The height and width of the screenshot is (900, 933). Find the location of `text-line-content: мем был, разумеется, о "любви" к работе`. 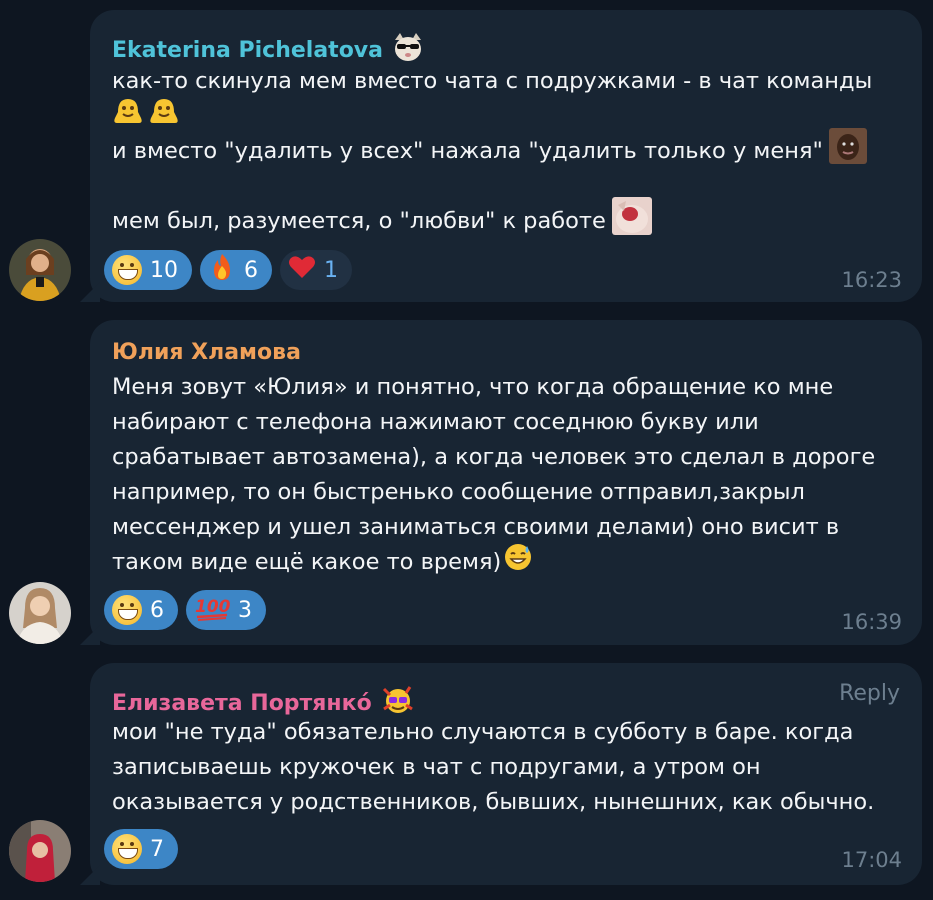

text-line-content: мем был, разумеется, о "любви" к работе is located at coordinates (359, 221).